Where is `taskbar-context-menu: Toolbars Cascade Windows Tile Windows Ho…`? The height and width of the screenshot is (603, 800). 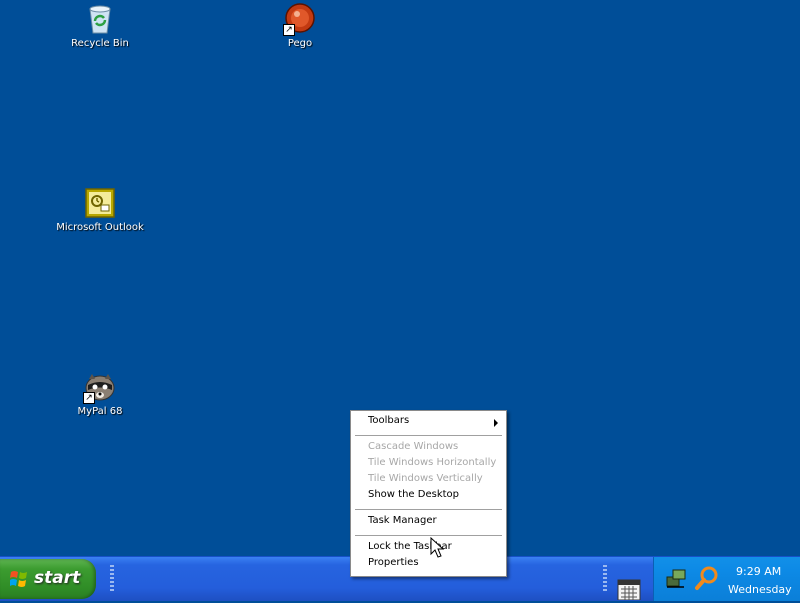
taskbar-context-menu: Toolbars Cascade Windows Tile Windows Ho… is located at coordinates (428, 493).